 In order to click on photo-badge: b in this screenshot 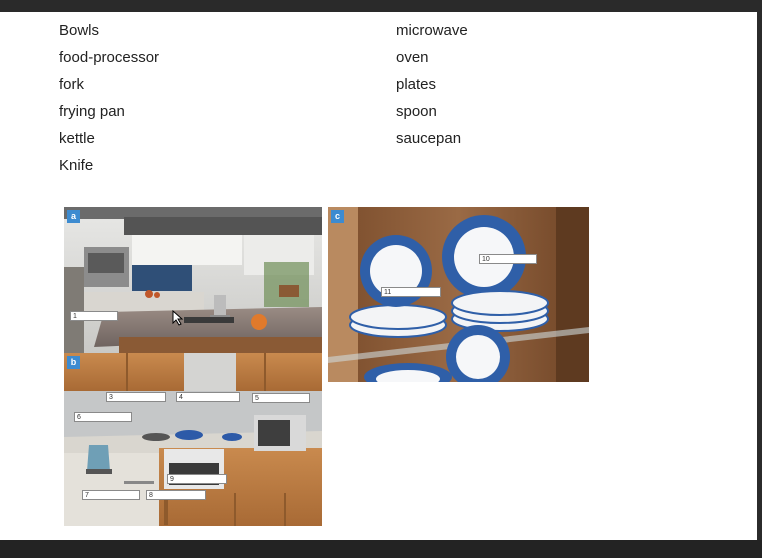, I will do `click(73, 362)`.